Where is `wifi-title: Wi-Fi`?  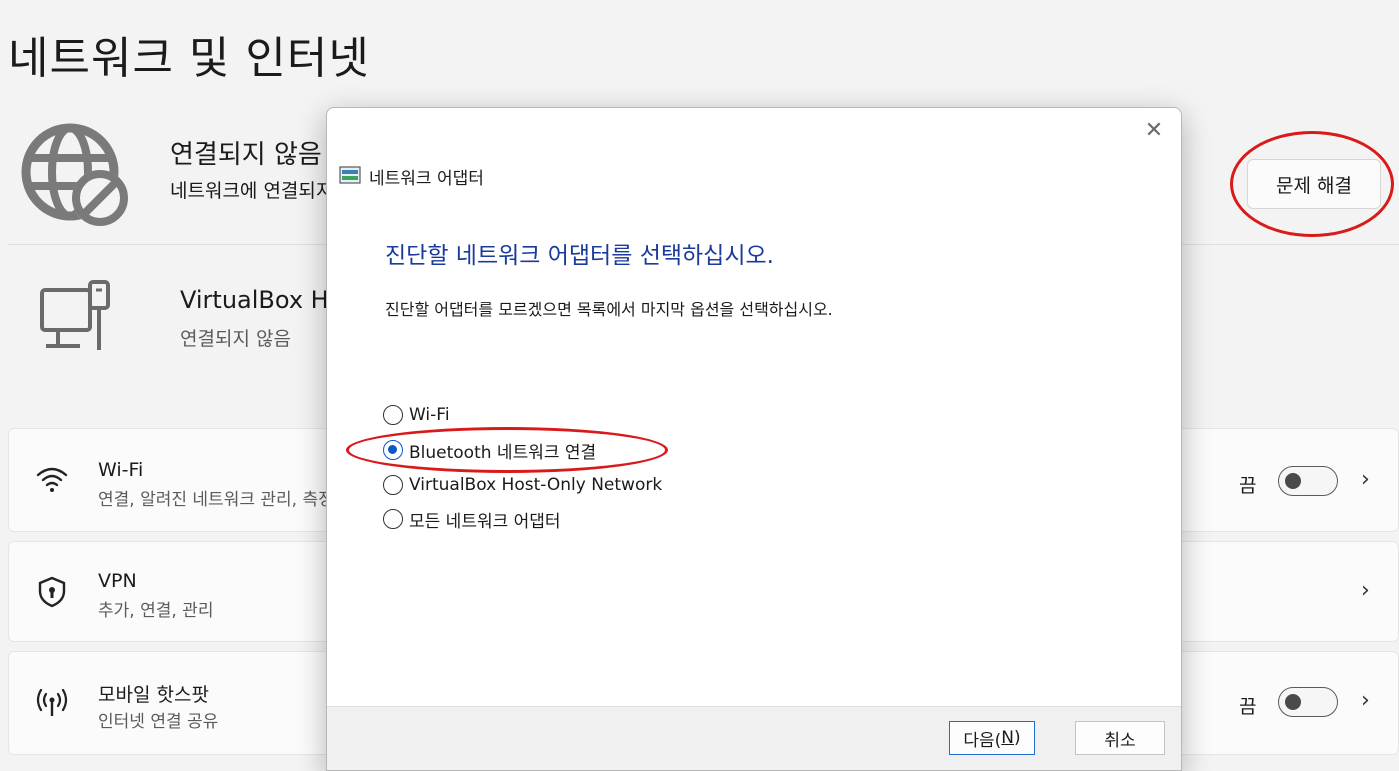 wifi-title: Wi-Fi is located at coordinates (121, 470).